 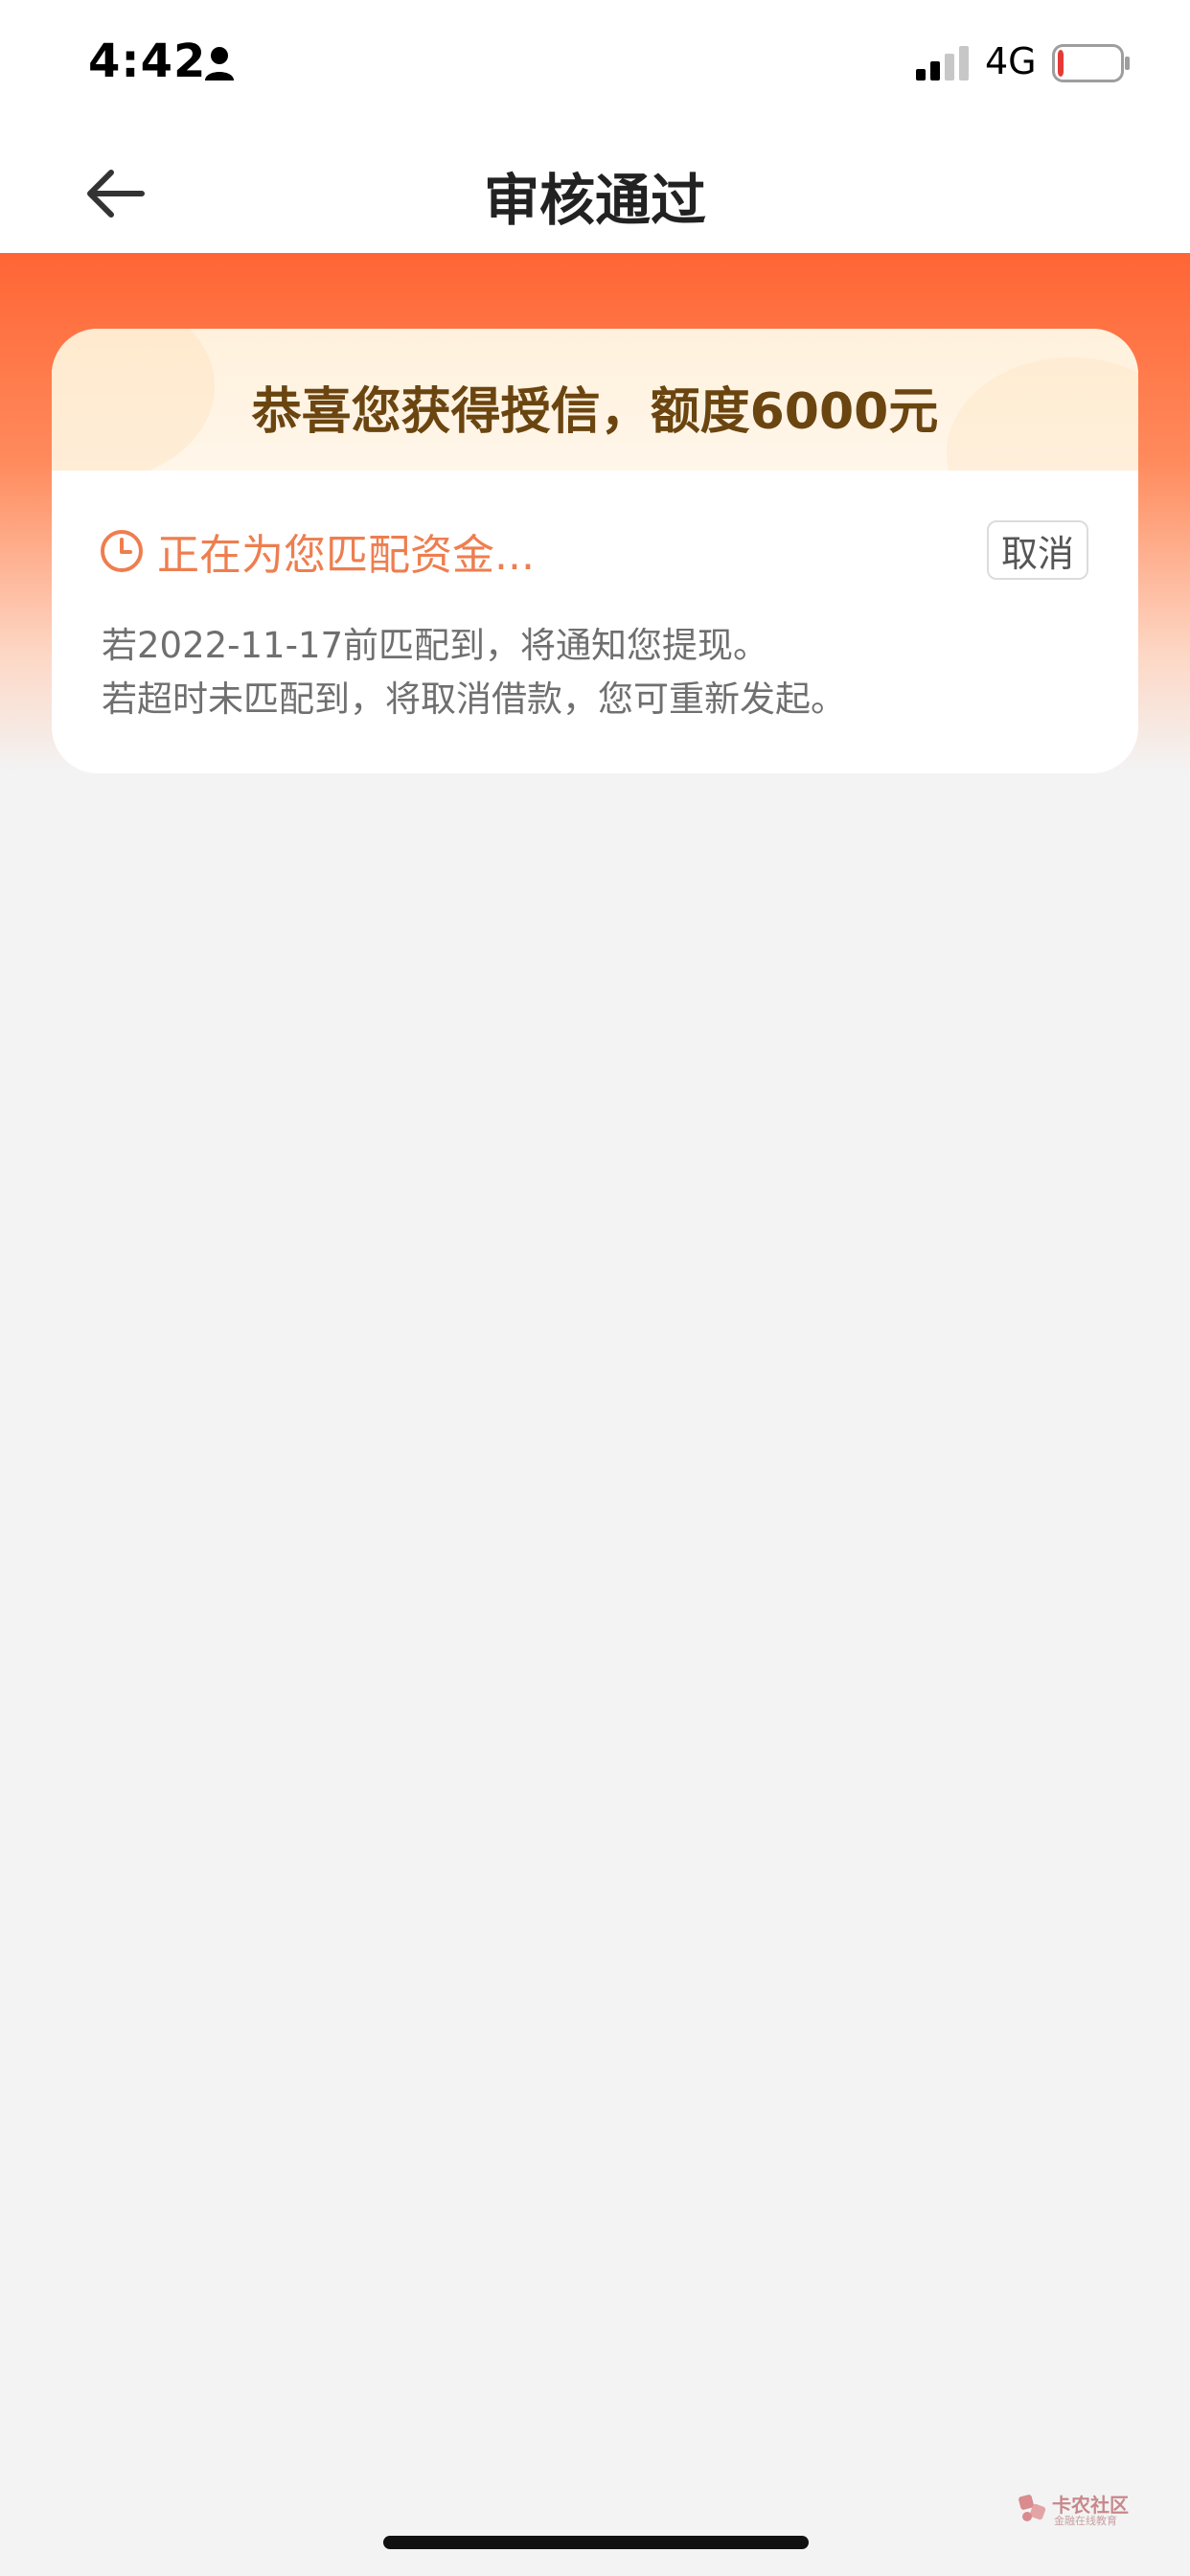 I want to click on watermark: 卡农社区 金融在线教育, so click(x=1080, y=2509).